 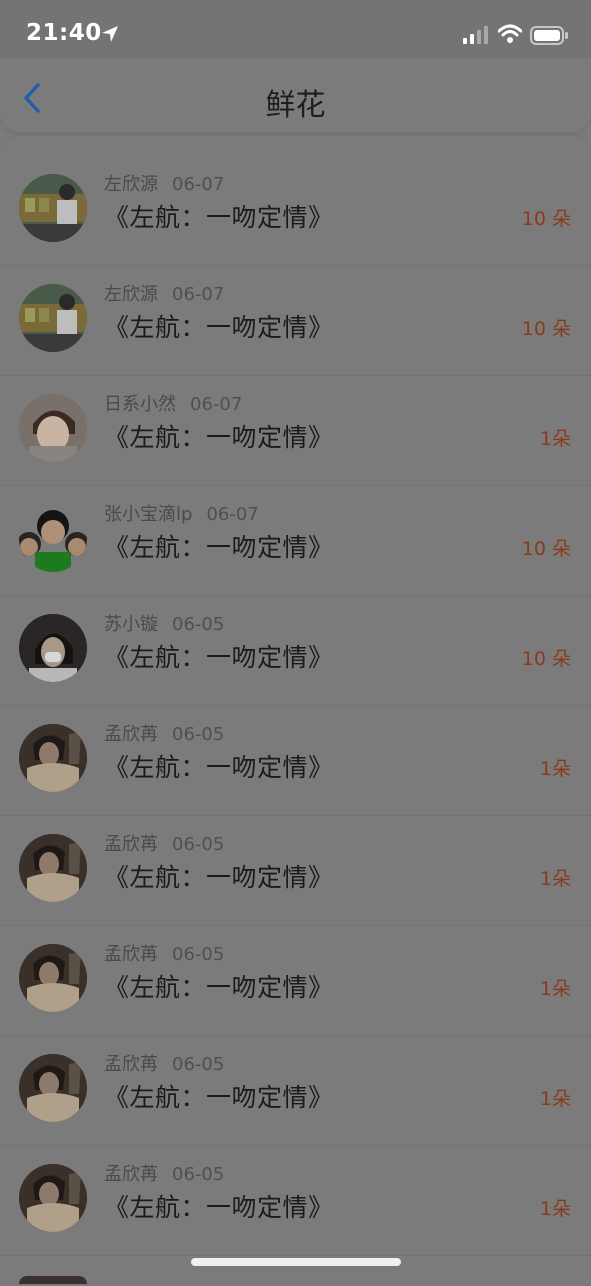 I want to click on location-arrow-icon, so click(x=110, y=36).